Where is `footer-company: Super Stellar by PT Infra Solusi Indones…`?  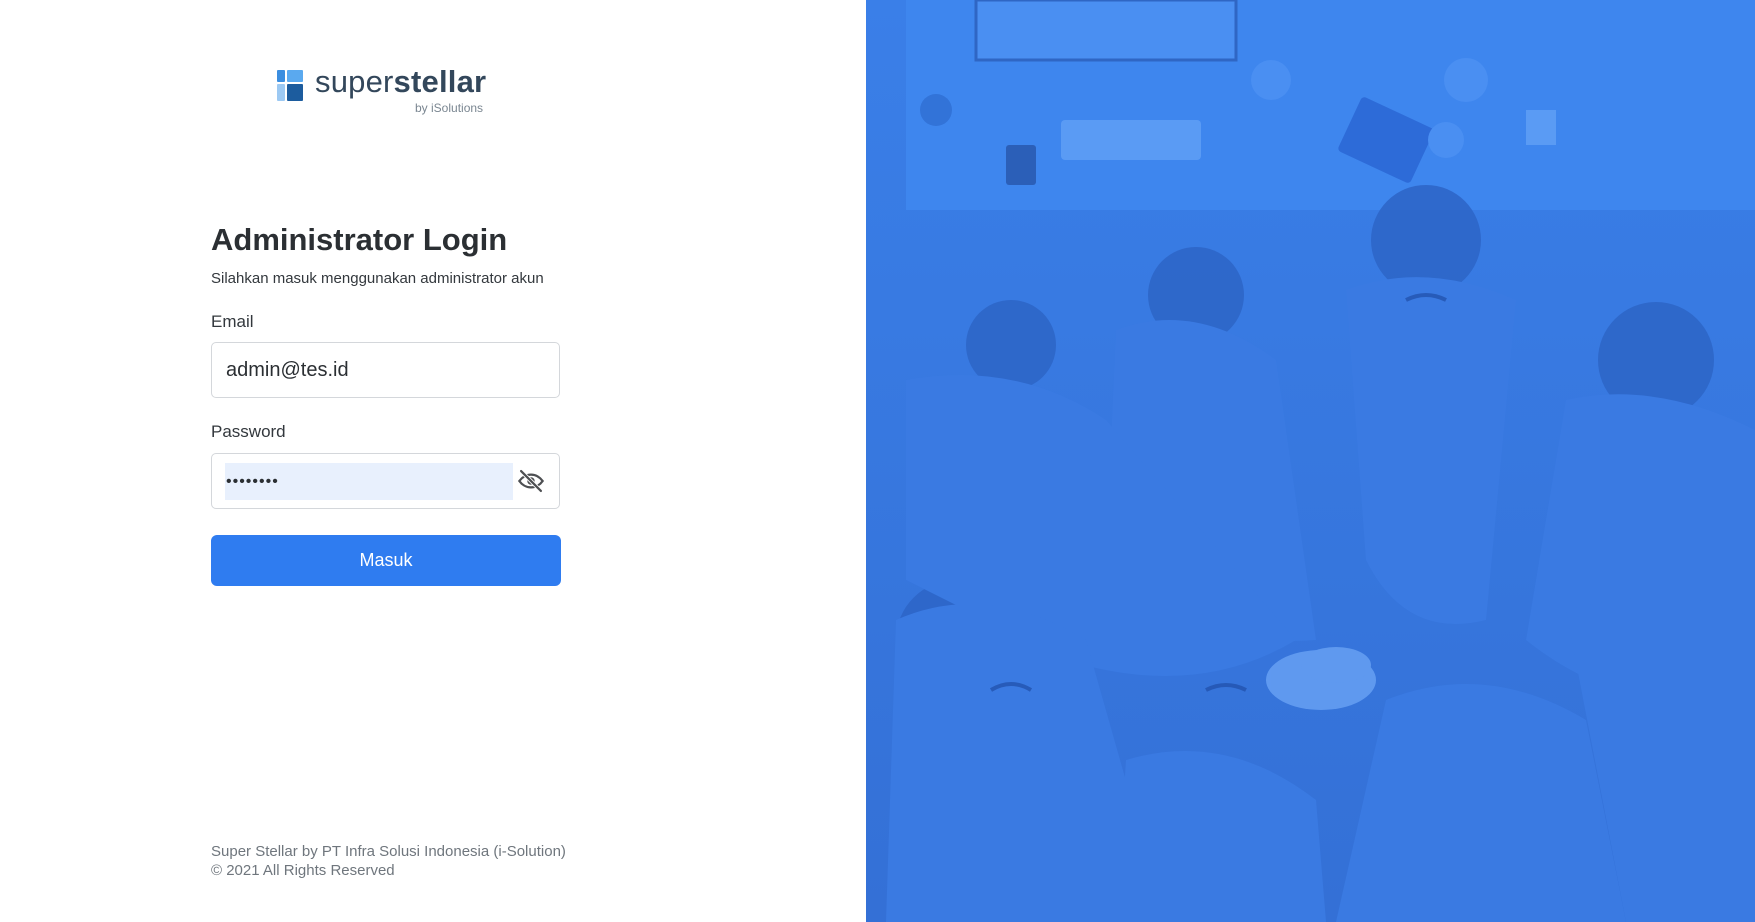
footer-company: Super Stellar by PT Infra Solusi Indones… is located at coordinates (388, 851).